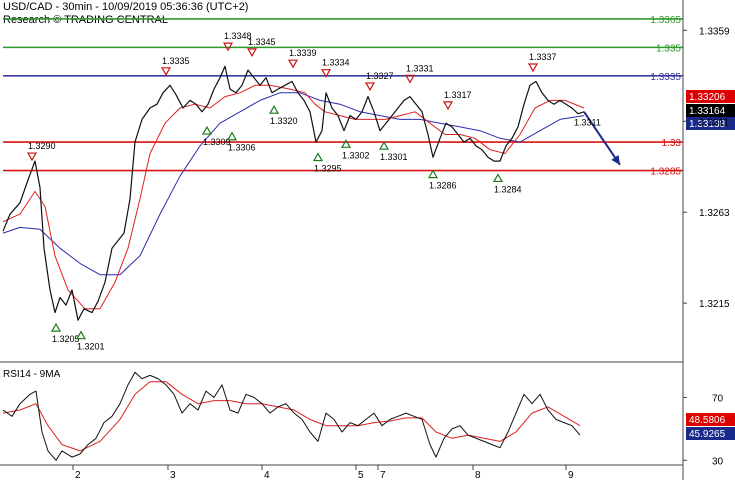 The image size is (735, 480). I want to click on swing-low-label: 1.3201, so click(91, 347).